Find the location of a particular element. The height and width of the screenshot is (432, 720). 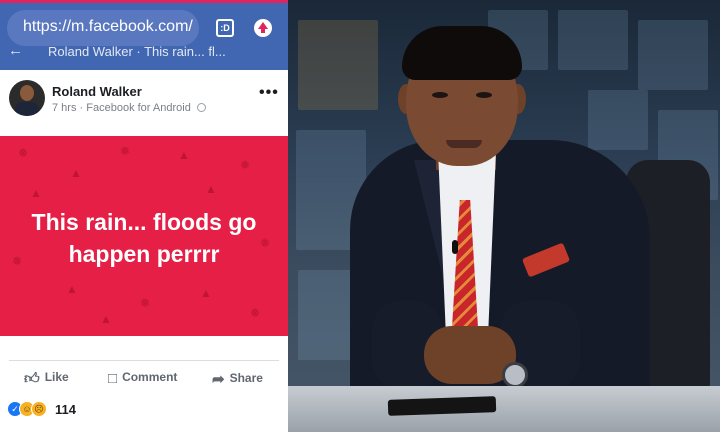

post-meta: 7 hrs · Facebook for Android is located at coordinates (129, 108).